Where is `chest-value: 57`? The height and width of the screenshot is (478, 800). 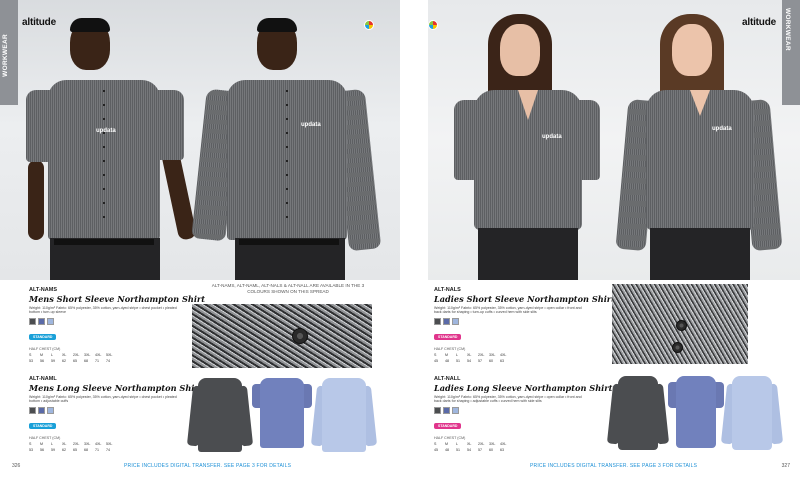 chest-value: 57 is located at coordinates (480, 449).